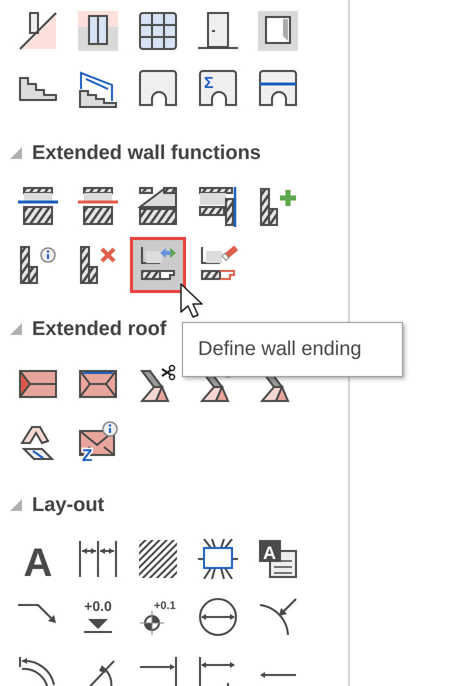  What do you see at coordinates (158, 89) in the screenshot?
I see `arch-opening-icon` at bounding box center [158, 89].